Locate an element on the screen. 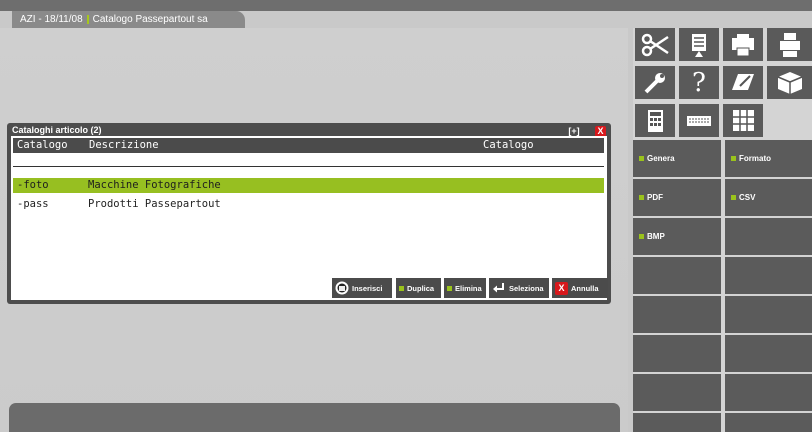 The image size is (812, 432). package-icon is located at coordinates (789, 82).